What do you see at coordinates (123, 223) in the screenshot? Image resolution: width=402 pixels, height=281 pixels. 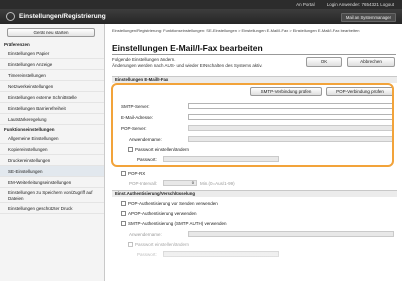 I see `smtp-auth-checkbox` at bounding box center [123, 223].